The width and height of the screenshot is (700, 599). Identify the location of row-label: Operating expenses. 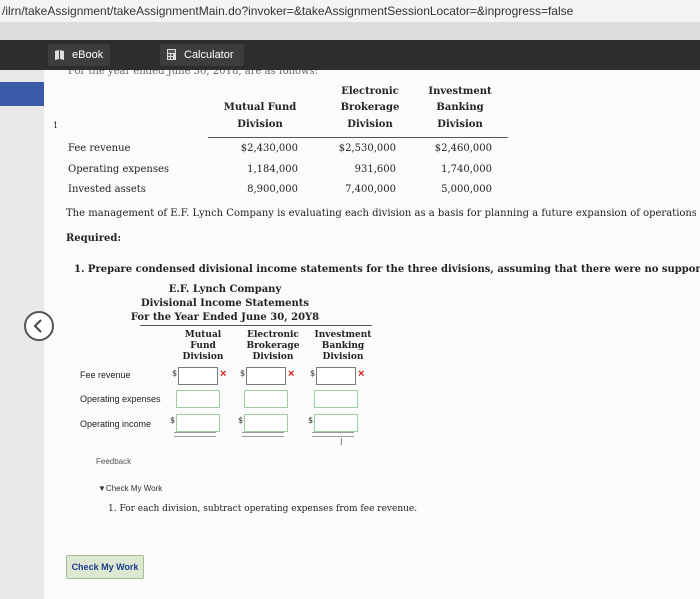
(118, 169).